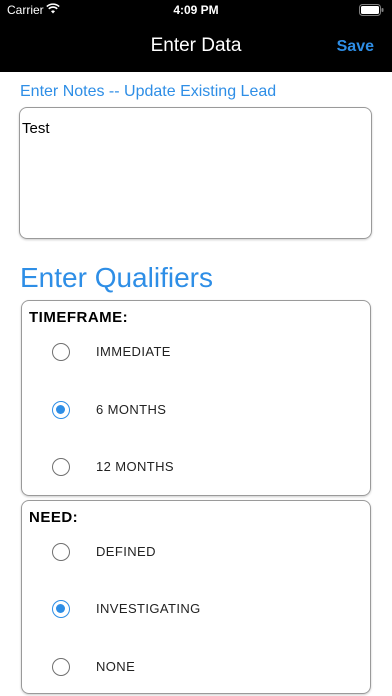  I want to click on timeframe-title: TIMEFRAME:, so click(79, 317).